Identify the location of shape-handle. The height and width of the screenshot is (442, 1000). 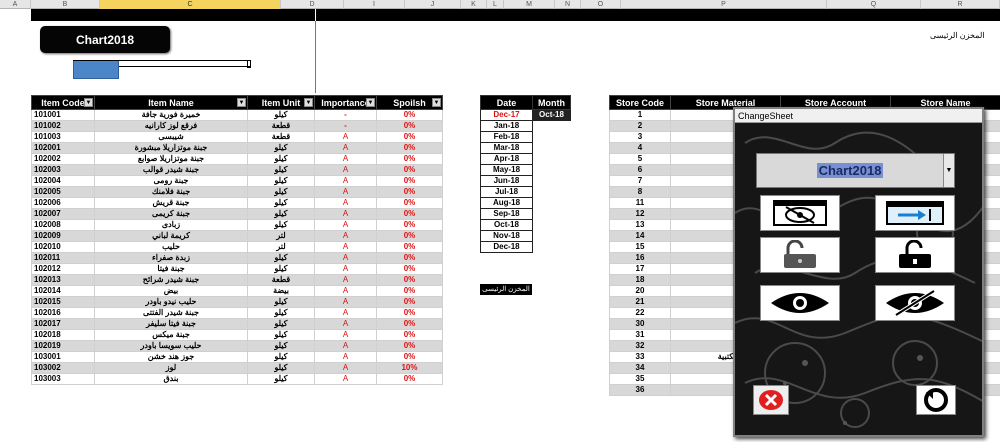
(249, 64).